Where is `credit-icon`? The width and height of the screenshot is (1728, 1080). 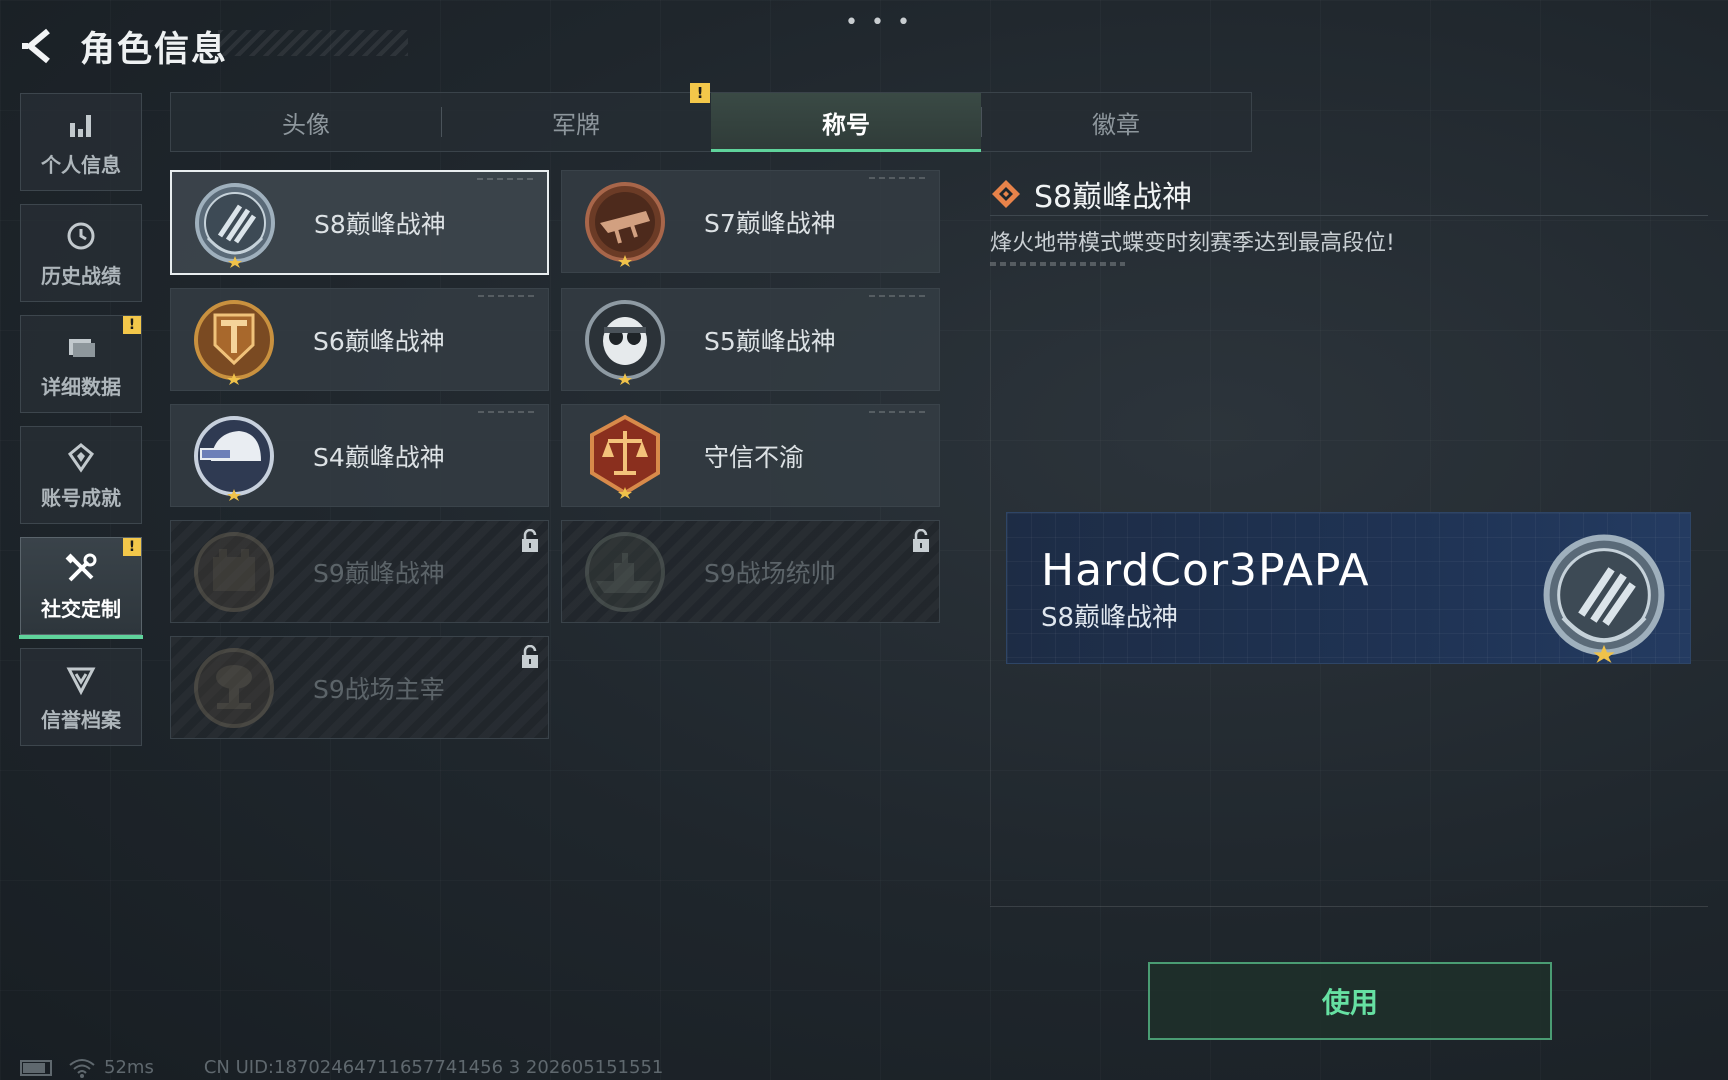 credit-icon is located at coordinates (81, 680).